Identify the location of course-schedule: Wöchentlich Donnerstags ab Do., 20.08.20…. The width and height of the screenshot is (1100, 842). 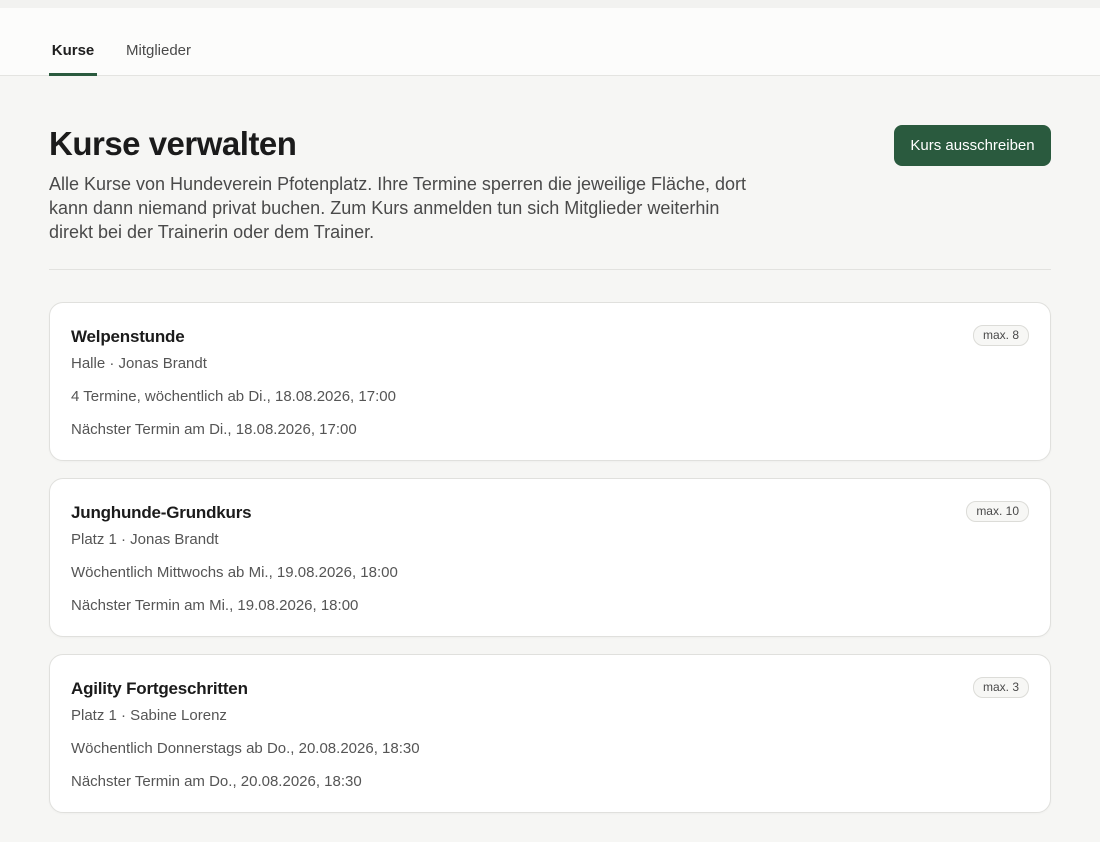
(245, 748).